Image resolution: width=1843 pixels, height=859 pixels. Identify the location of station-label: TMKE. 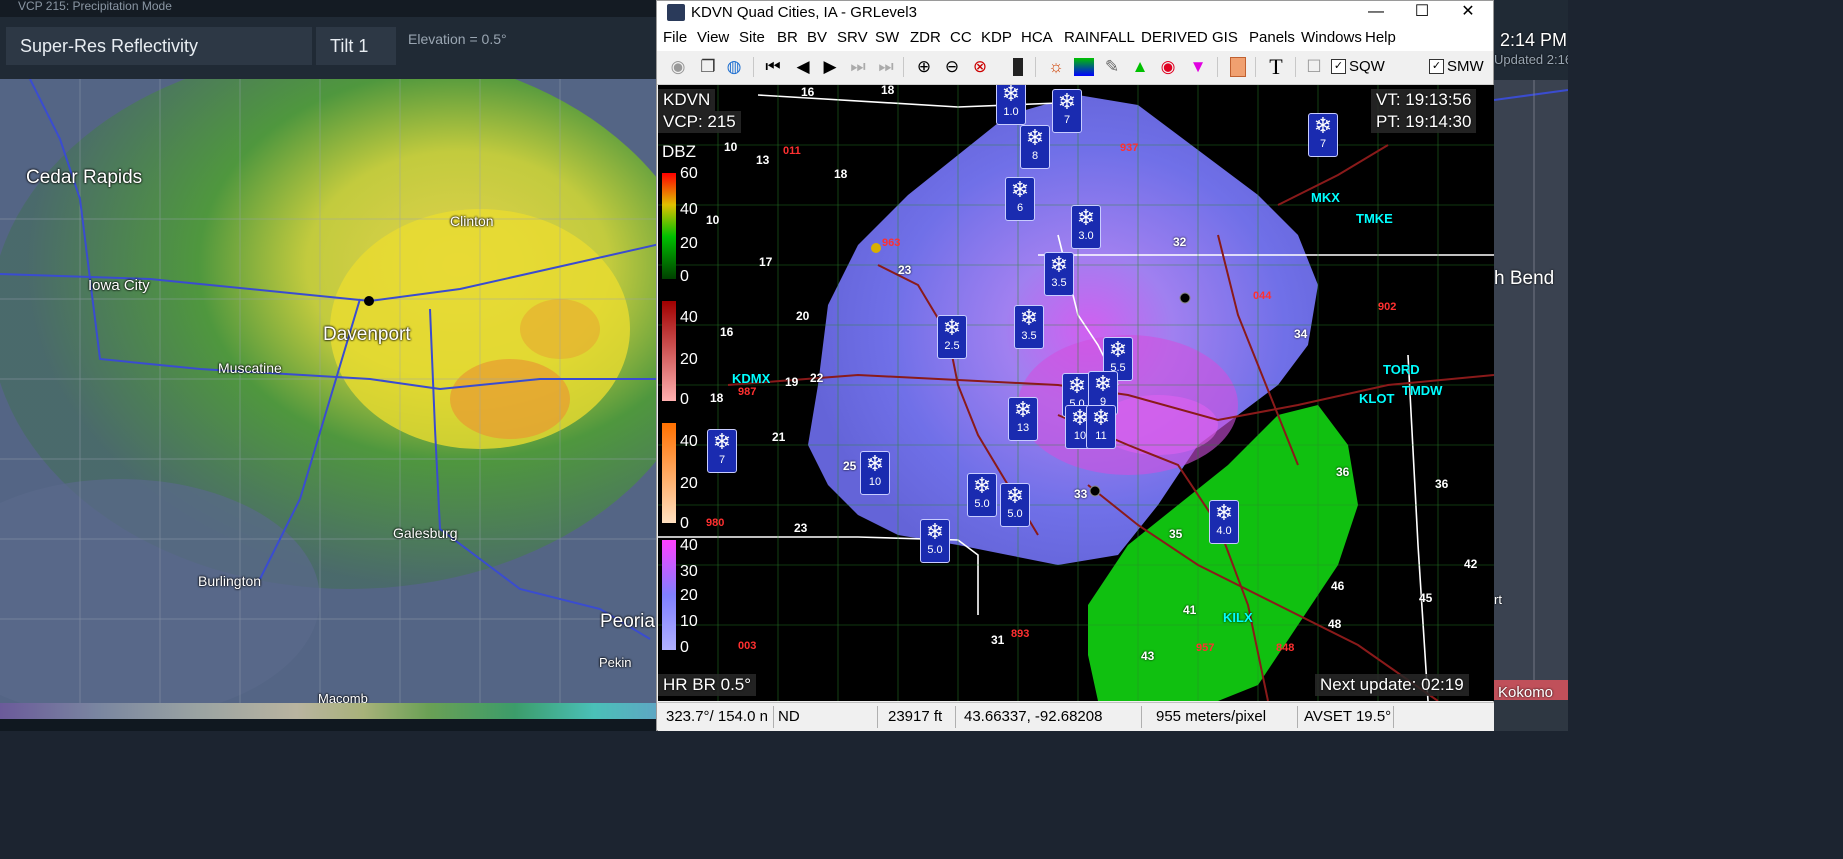
(1374, 218).